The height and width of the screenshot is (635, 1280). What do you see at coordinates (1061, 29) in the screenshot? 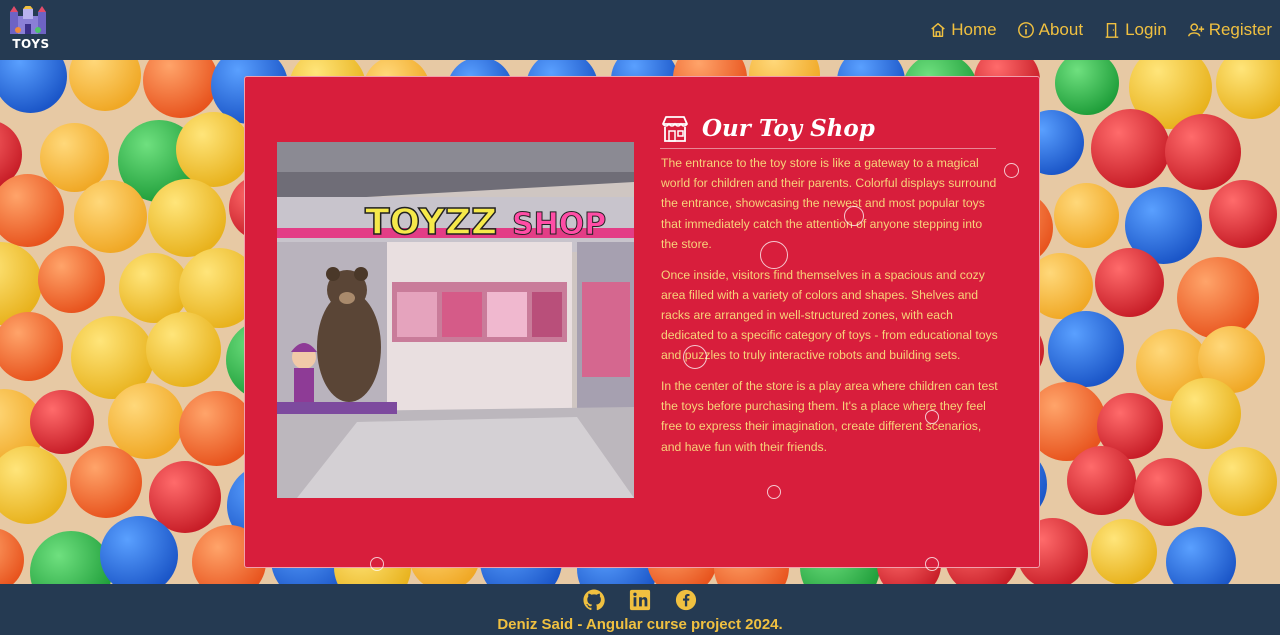
I see `nav-about-label: About` at bounding box center [1061, 29].